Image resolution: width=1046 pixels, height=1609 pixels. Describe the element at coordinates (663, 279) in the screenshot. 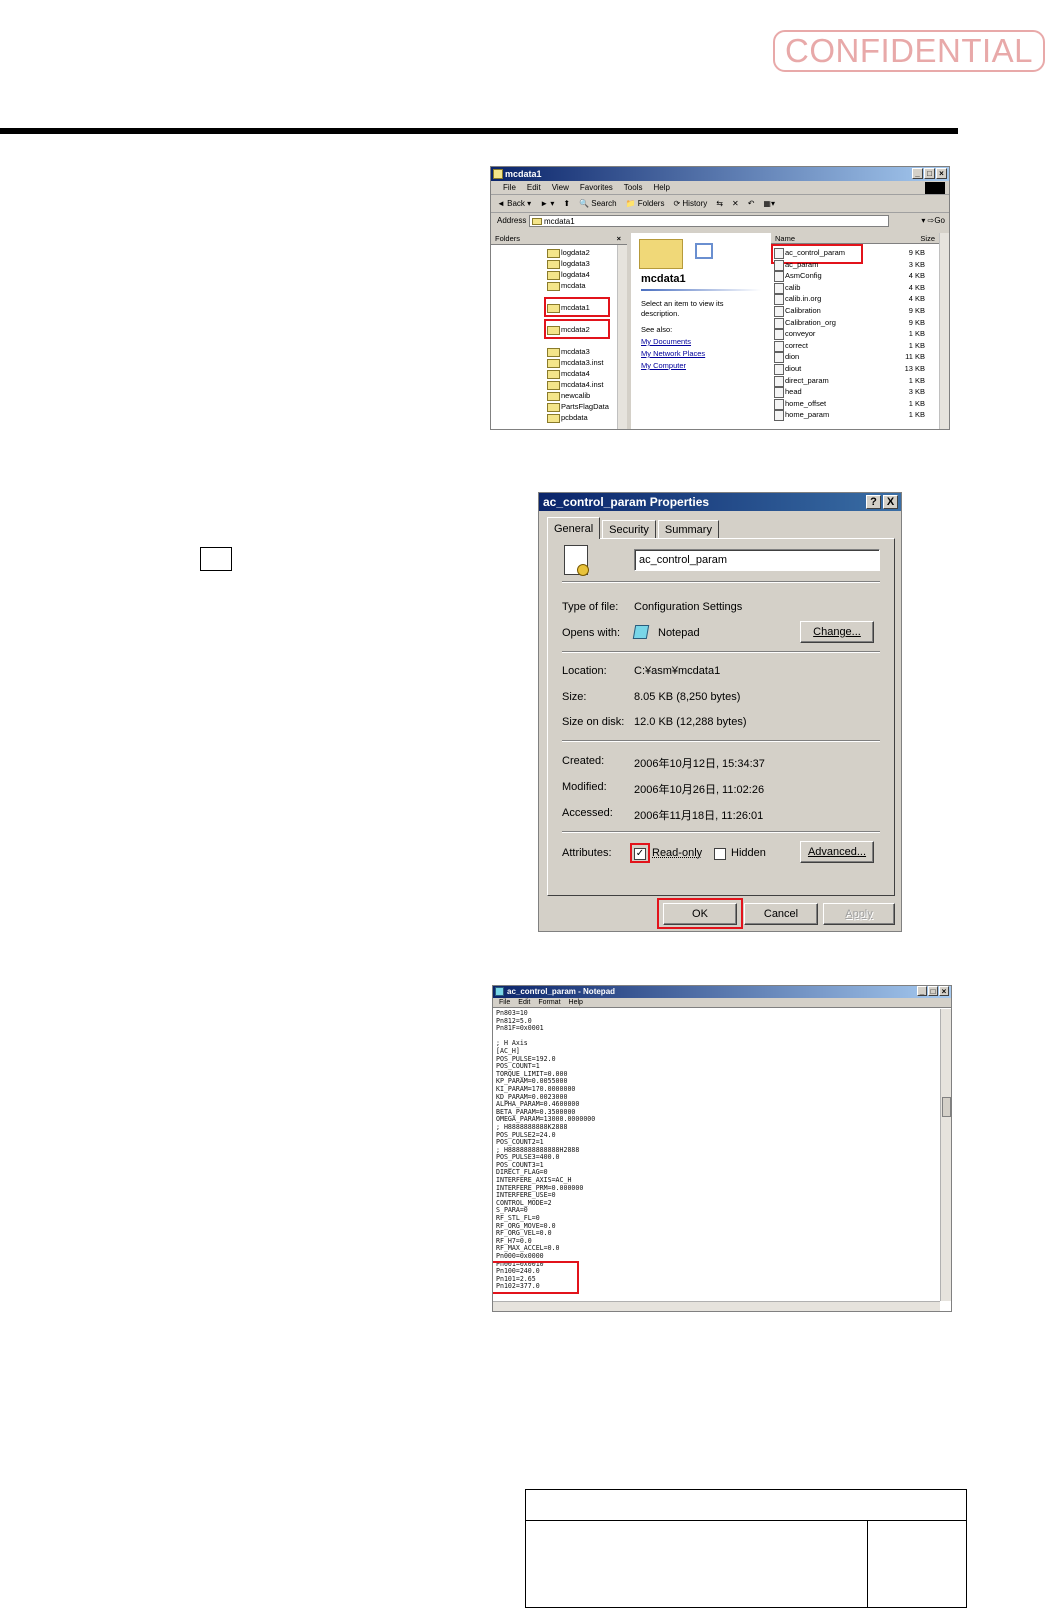

I see `webview-title: mcdata1` at that location.